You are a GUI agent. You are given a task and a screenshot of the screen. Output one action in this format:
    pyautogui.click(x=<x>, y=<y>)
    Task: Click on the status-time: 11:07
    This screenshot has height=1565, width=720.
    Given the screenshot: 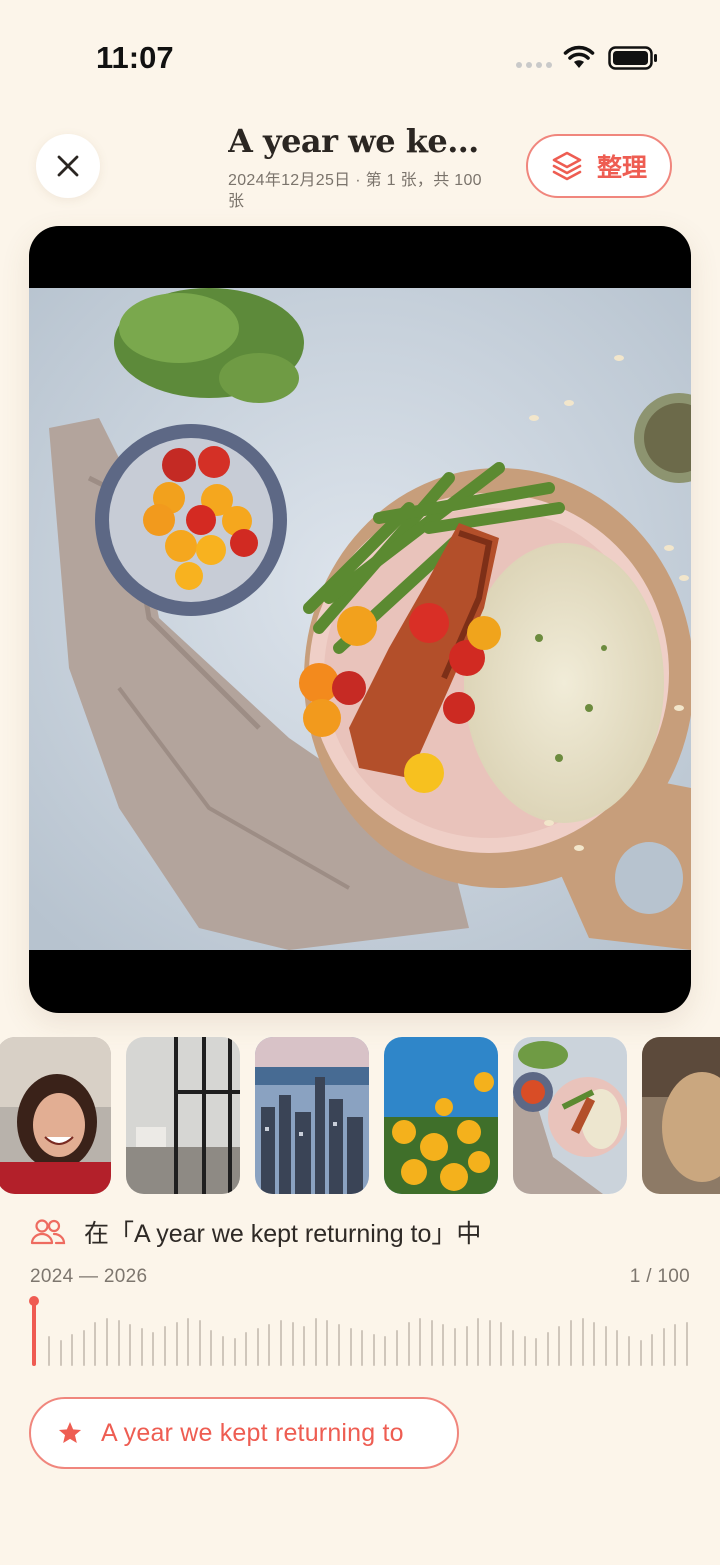 What is the action you would take?
    pyautogui.click(x=135, y=57)
    